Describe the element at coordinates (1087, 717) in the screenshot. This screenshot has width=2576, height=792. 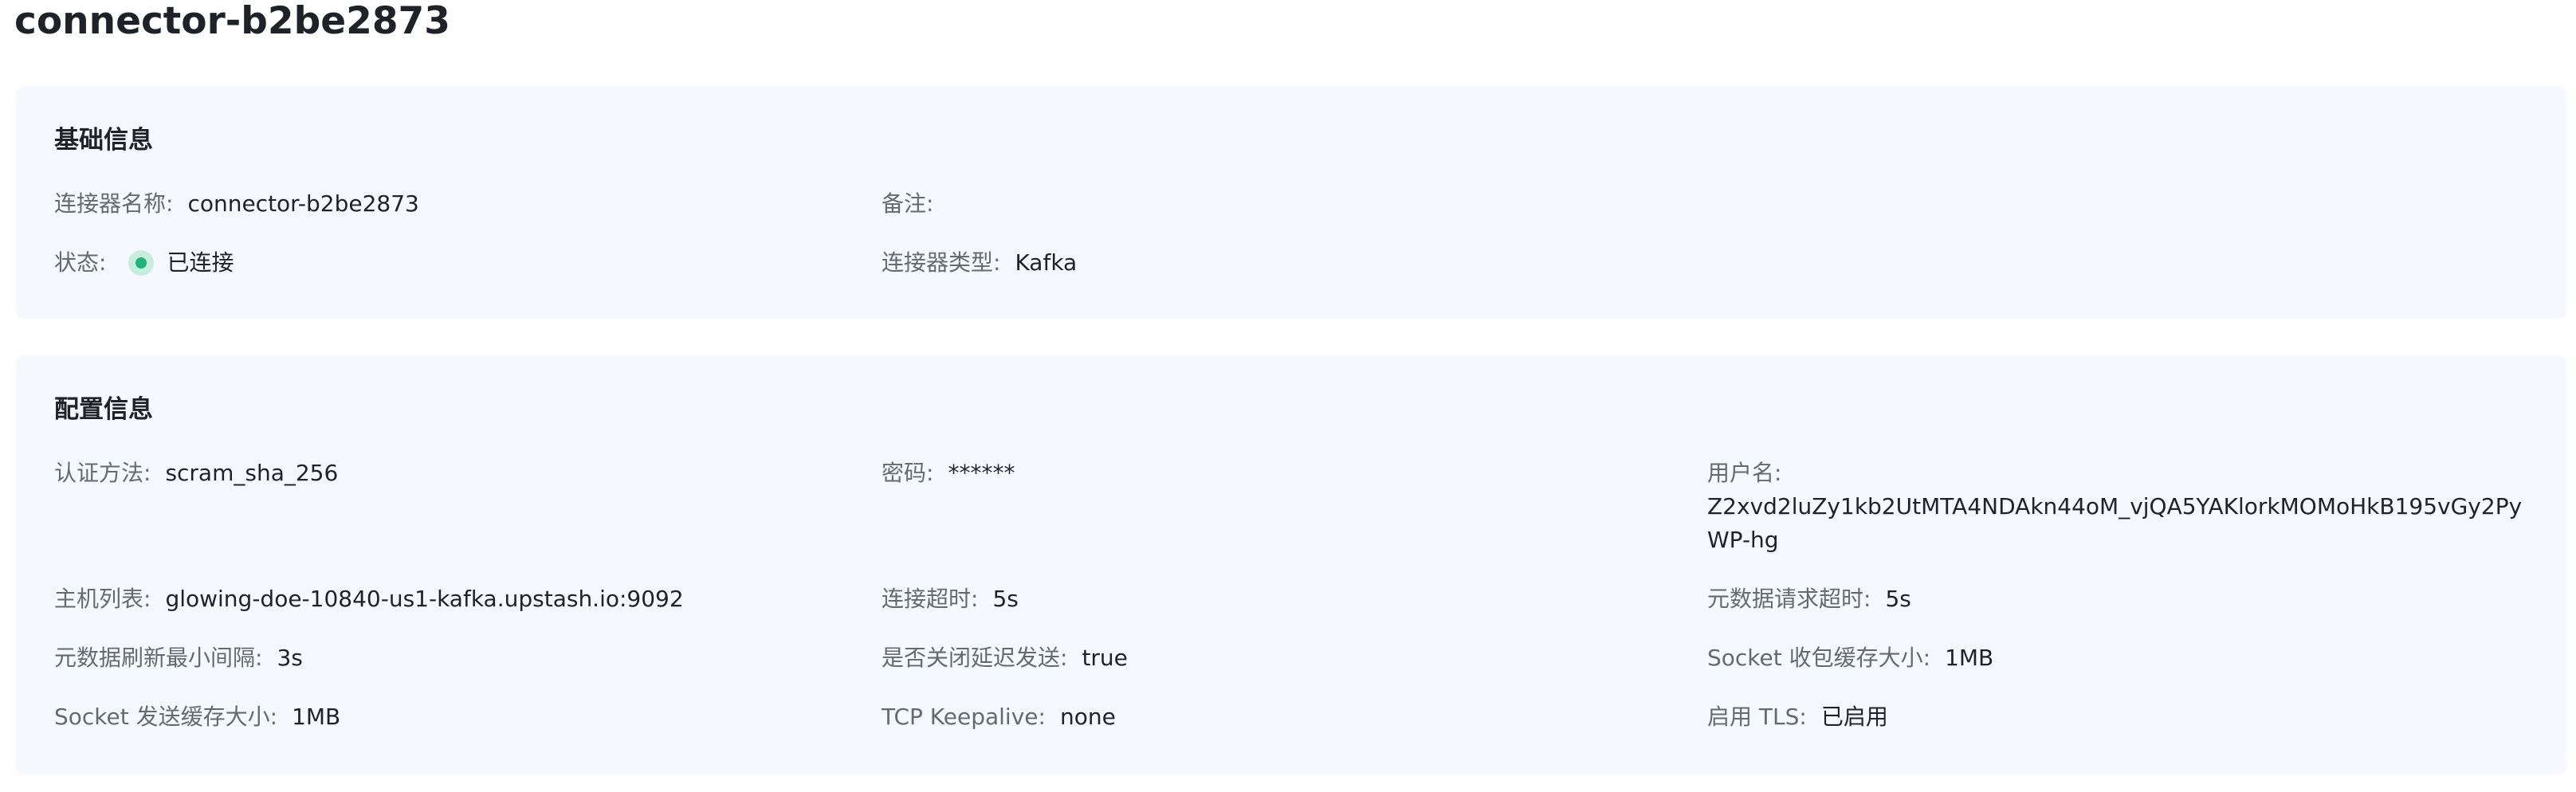
I see `tcp-keepalive-value: none` at that location.